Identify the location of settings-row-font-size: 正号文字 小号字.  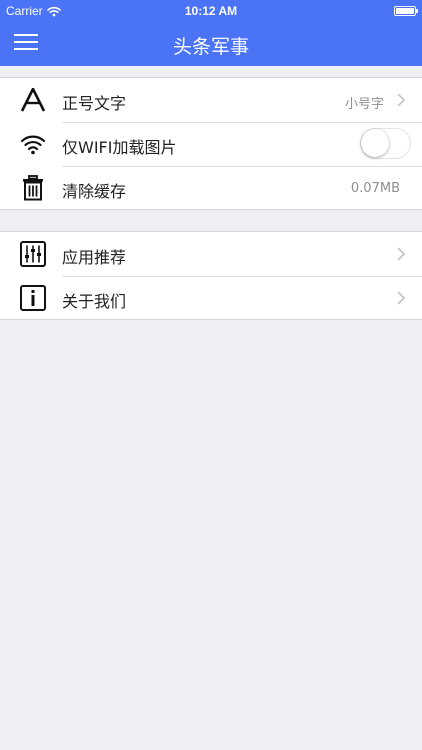
(211, 100).